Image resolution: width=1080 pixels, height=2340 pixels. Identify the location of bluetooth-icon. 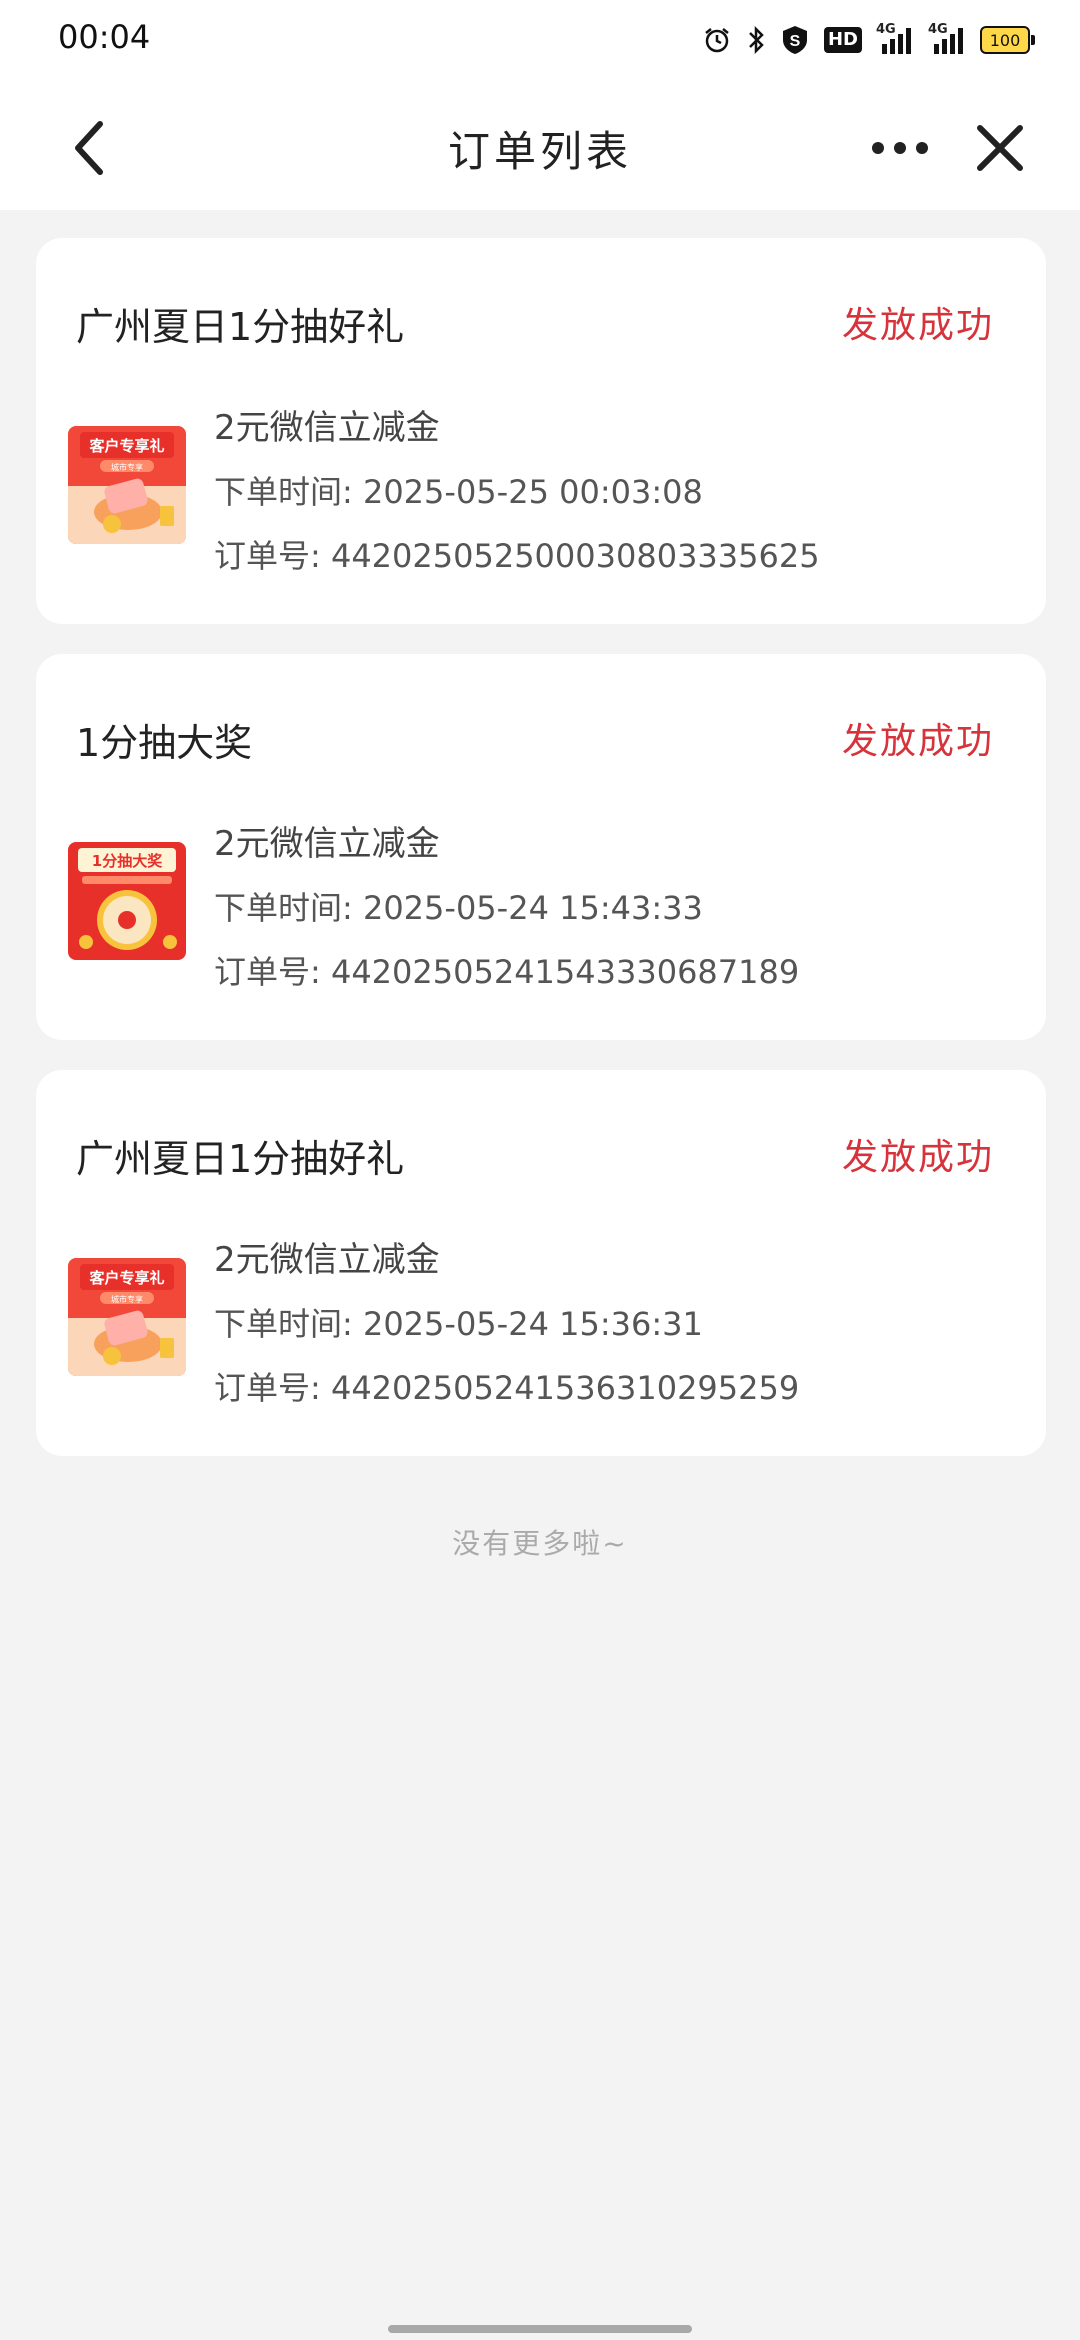
(756, 40).